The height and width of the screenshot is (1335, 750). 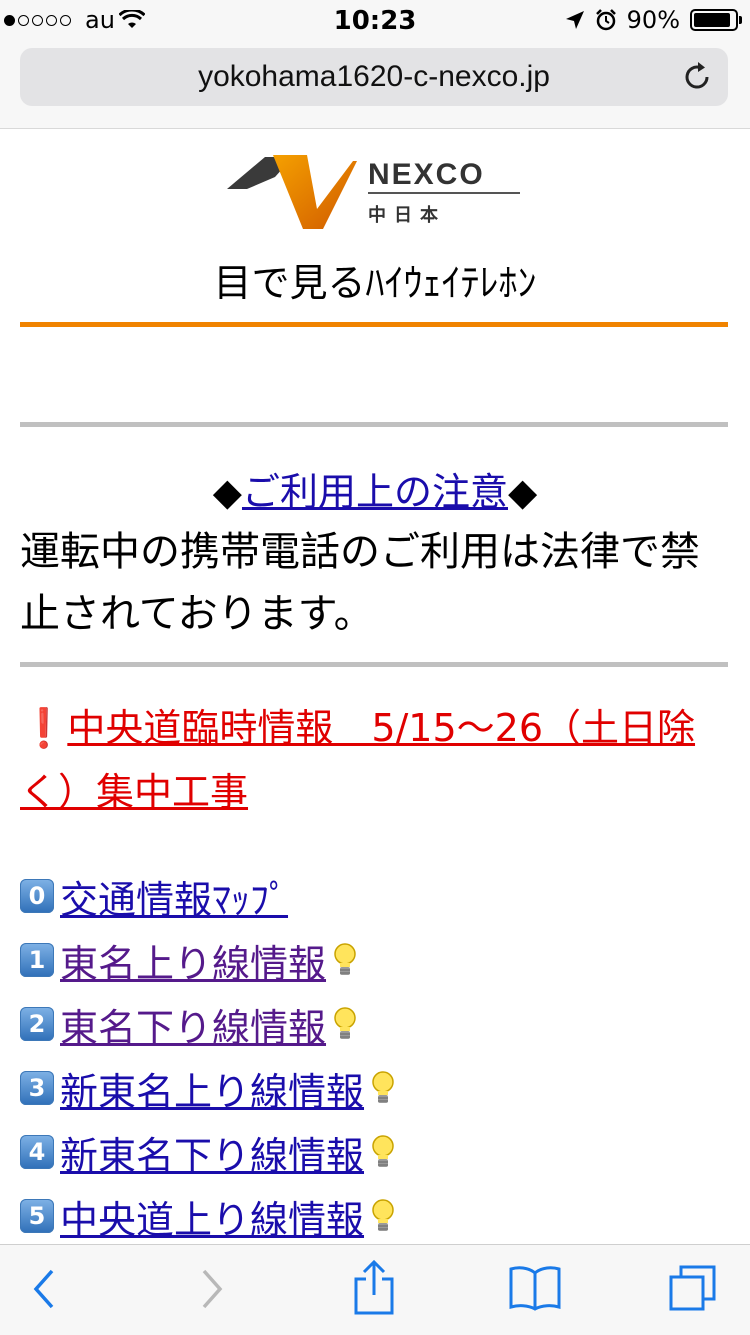 I want to click on forward-icon, so click(x=212, y=1289).